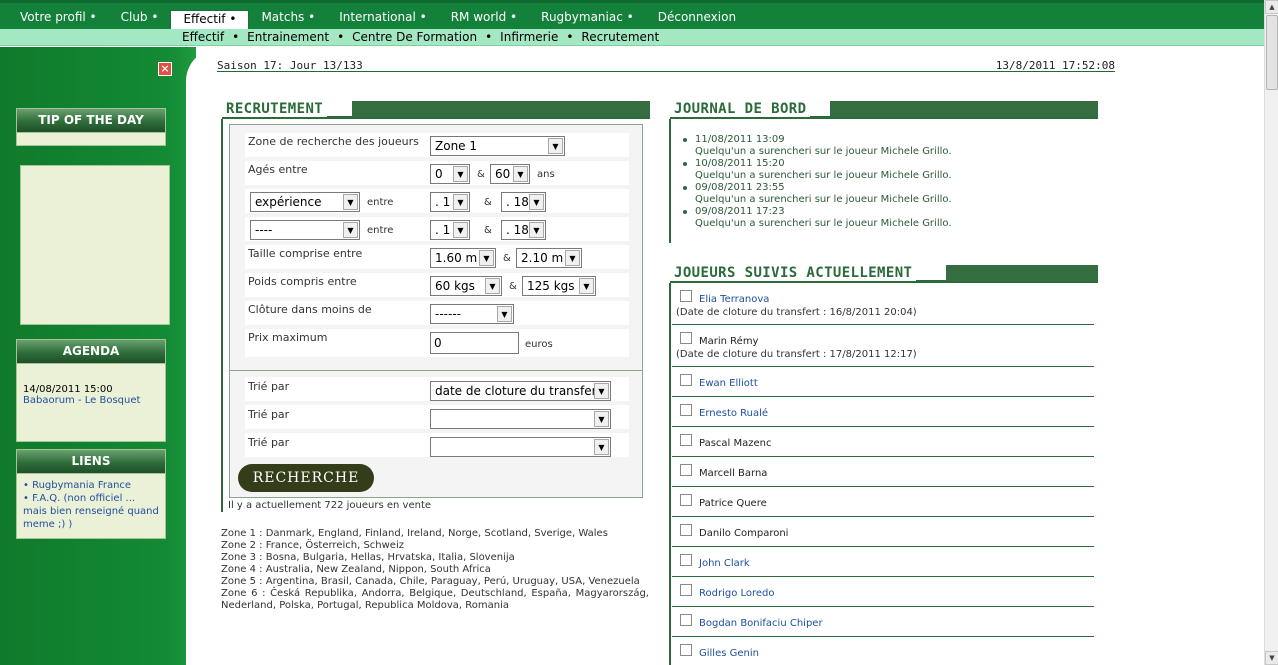  What do you see at coordinates (883, 533) in the screenshot?
I see `followed-player-row: Danilo Comparoni` at bounding box center [883, 533].